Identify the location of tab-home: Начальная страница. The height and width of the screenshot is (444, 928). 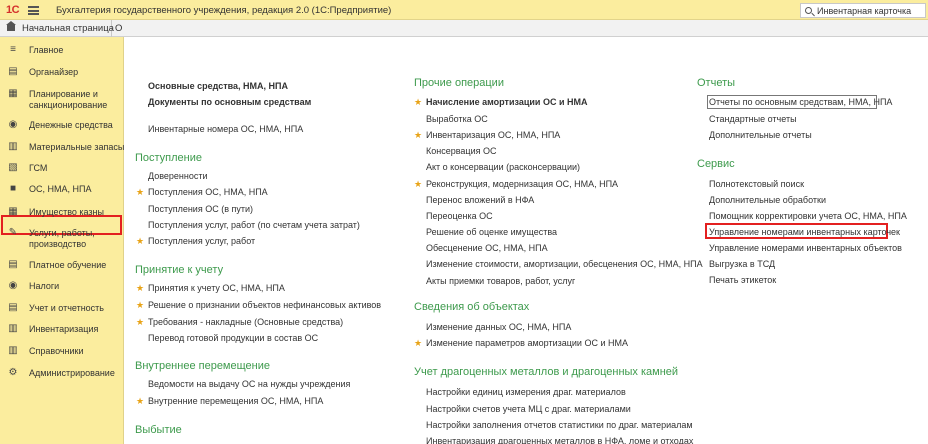
(57, 28).